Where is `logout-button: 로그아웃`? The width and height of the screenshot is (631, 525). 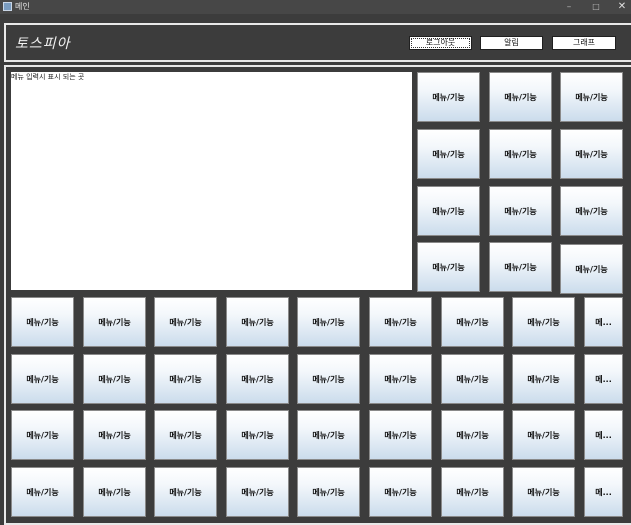
logout-button: 로그아웃 is located at coordinates (440, 43).